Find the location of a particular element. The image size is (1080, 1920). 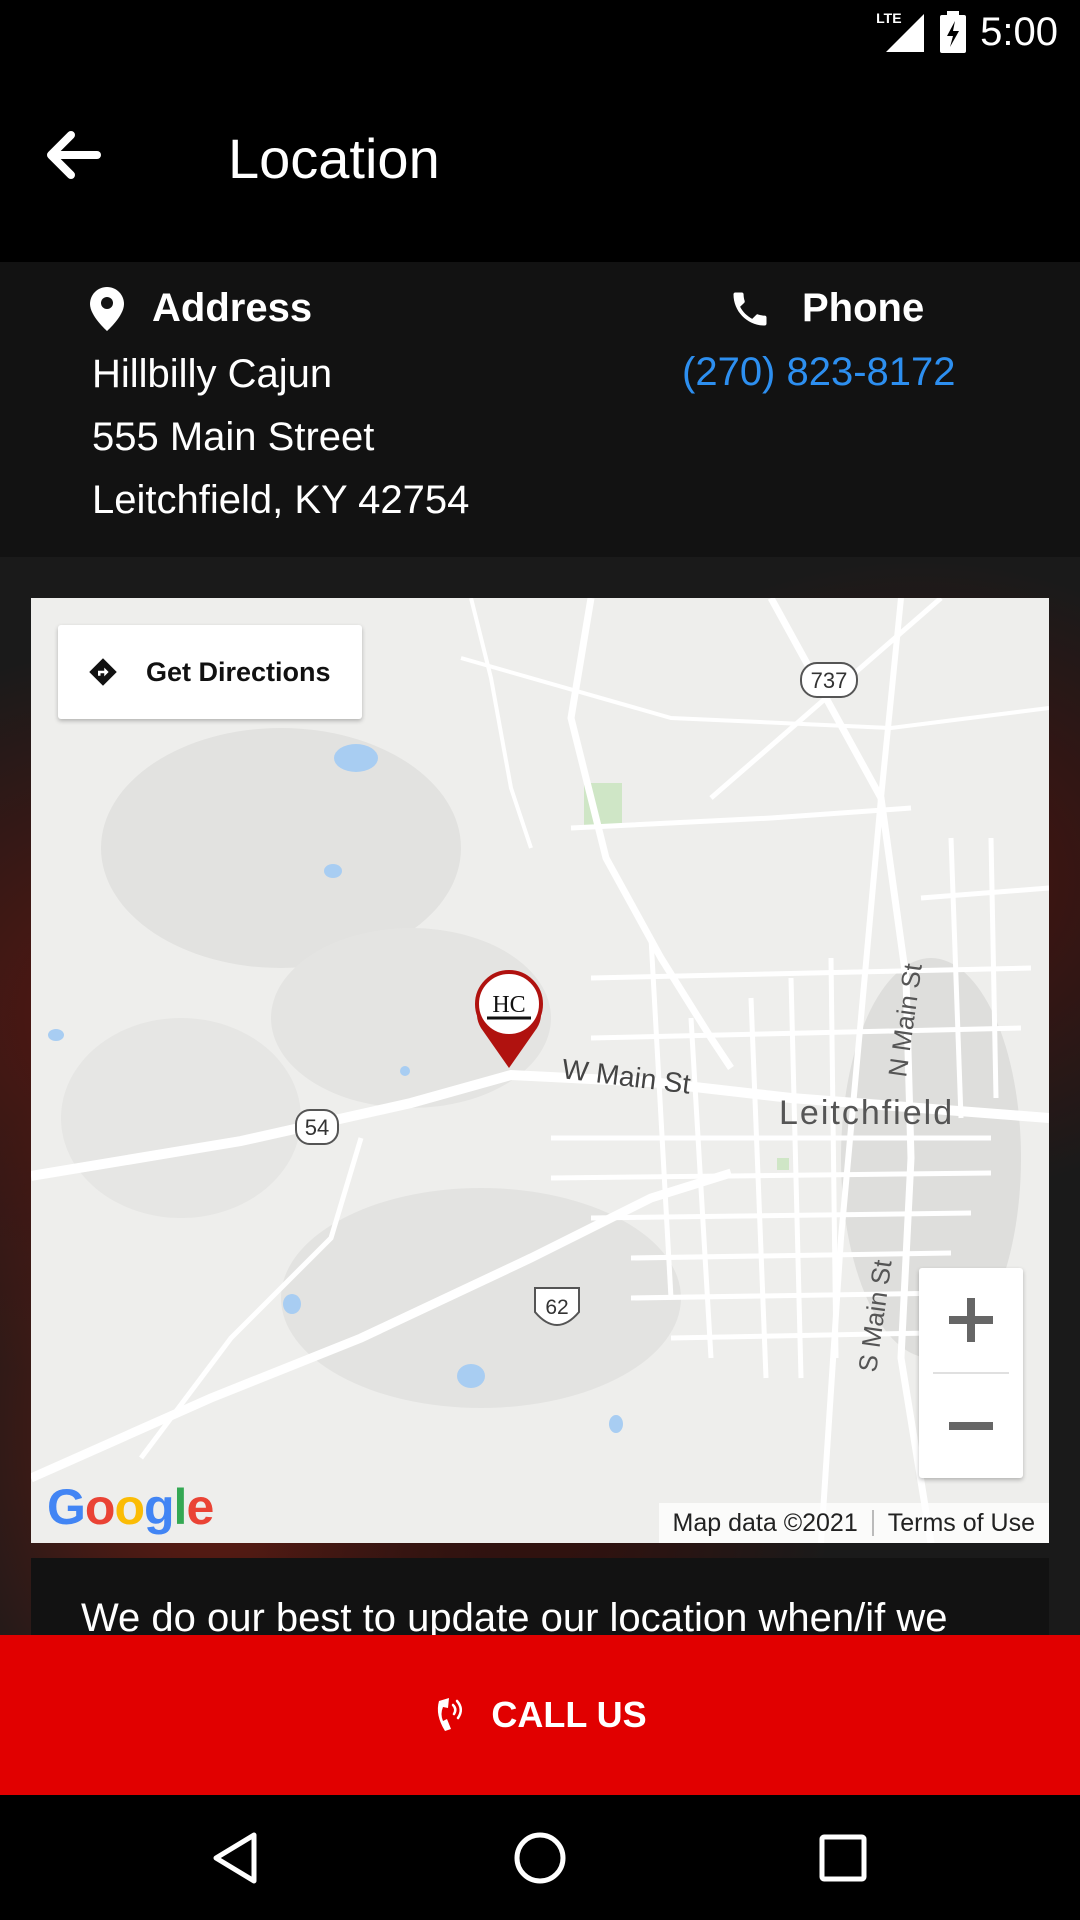

phone-icon is located at coordinates (750, 308).